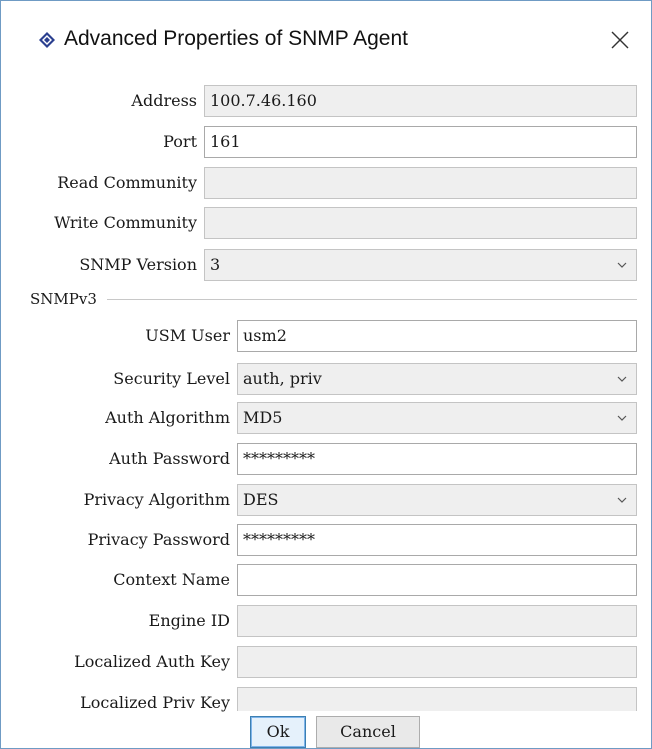 Image resolution: width=652 pixels, height=749 pixels. I want to click on auth-password-label: Auth Password, so click(169, 458).